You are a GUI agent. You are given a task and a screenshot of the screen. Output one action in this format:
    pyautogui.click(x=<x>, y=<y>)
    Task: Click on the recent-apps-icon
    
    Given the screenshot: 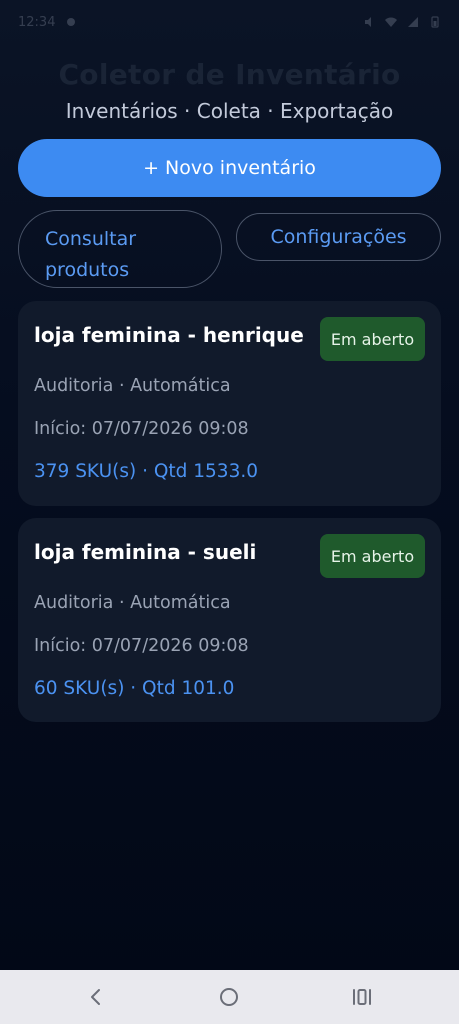 What is the action you would take?
    pyautogui.click(x=362, y=997)
    